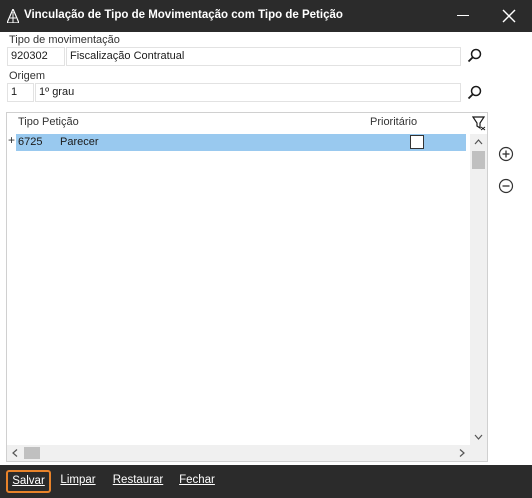 The image size is (532, 498). I want to click on scroll-corner, so click(478, 453).